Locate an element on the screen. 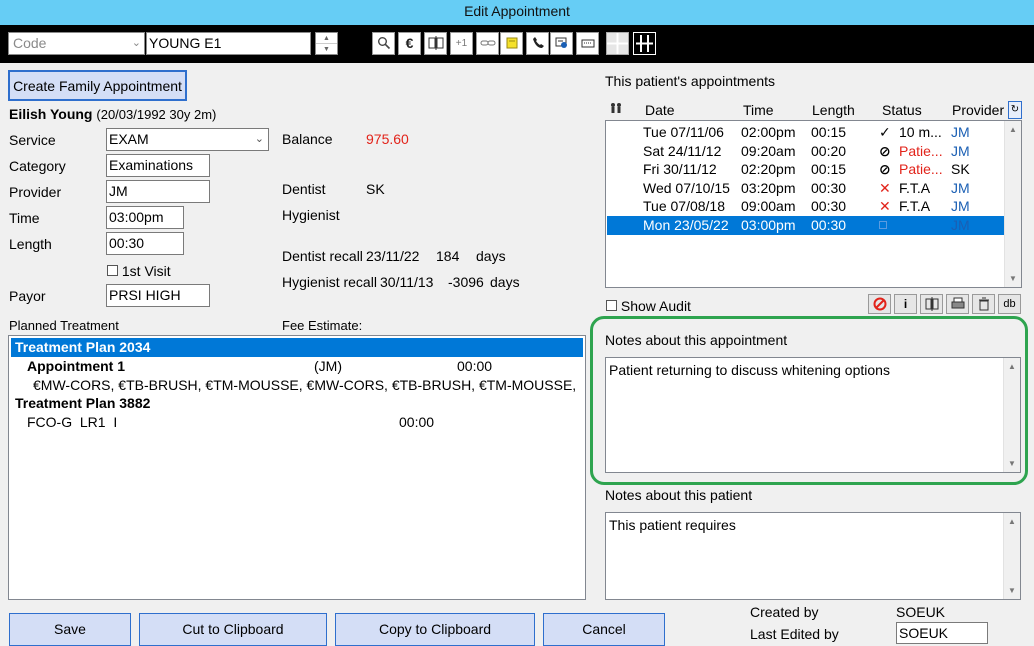 This screenshot has width=1034, height=646. appointment-row: Tue 07/11/06 02:00pm 00:15 ✓ 10 m... JM is located at coordinates (806, 132).